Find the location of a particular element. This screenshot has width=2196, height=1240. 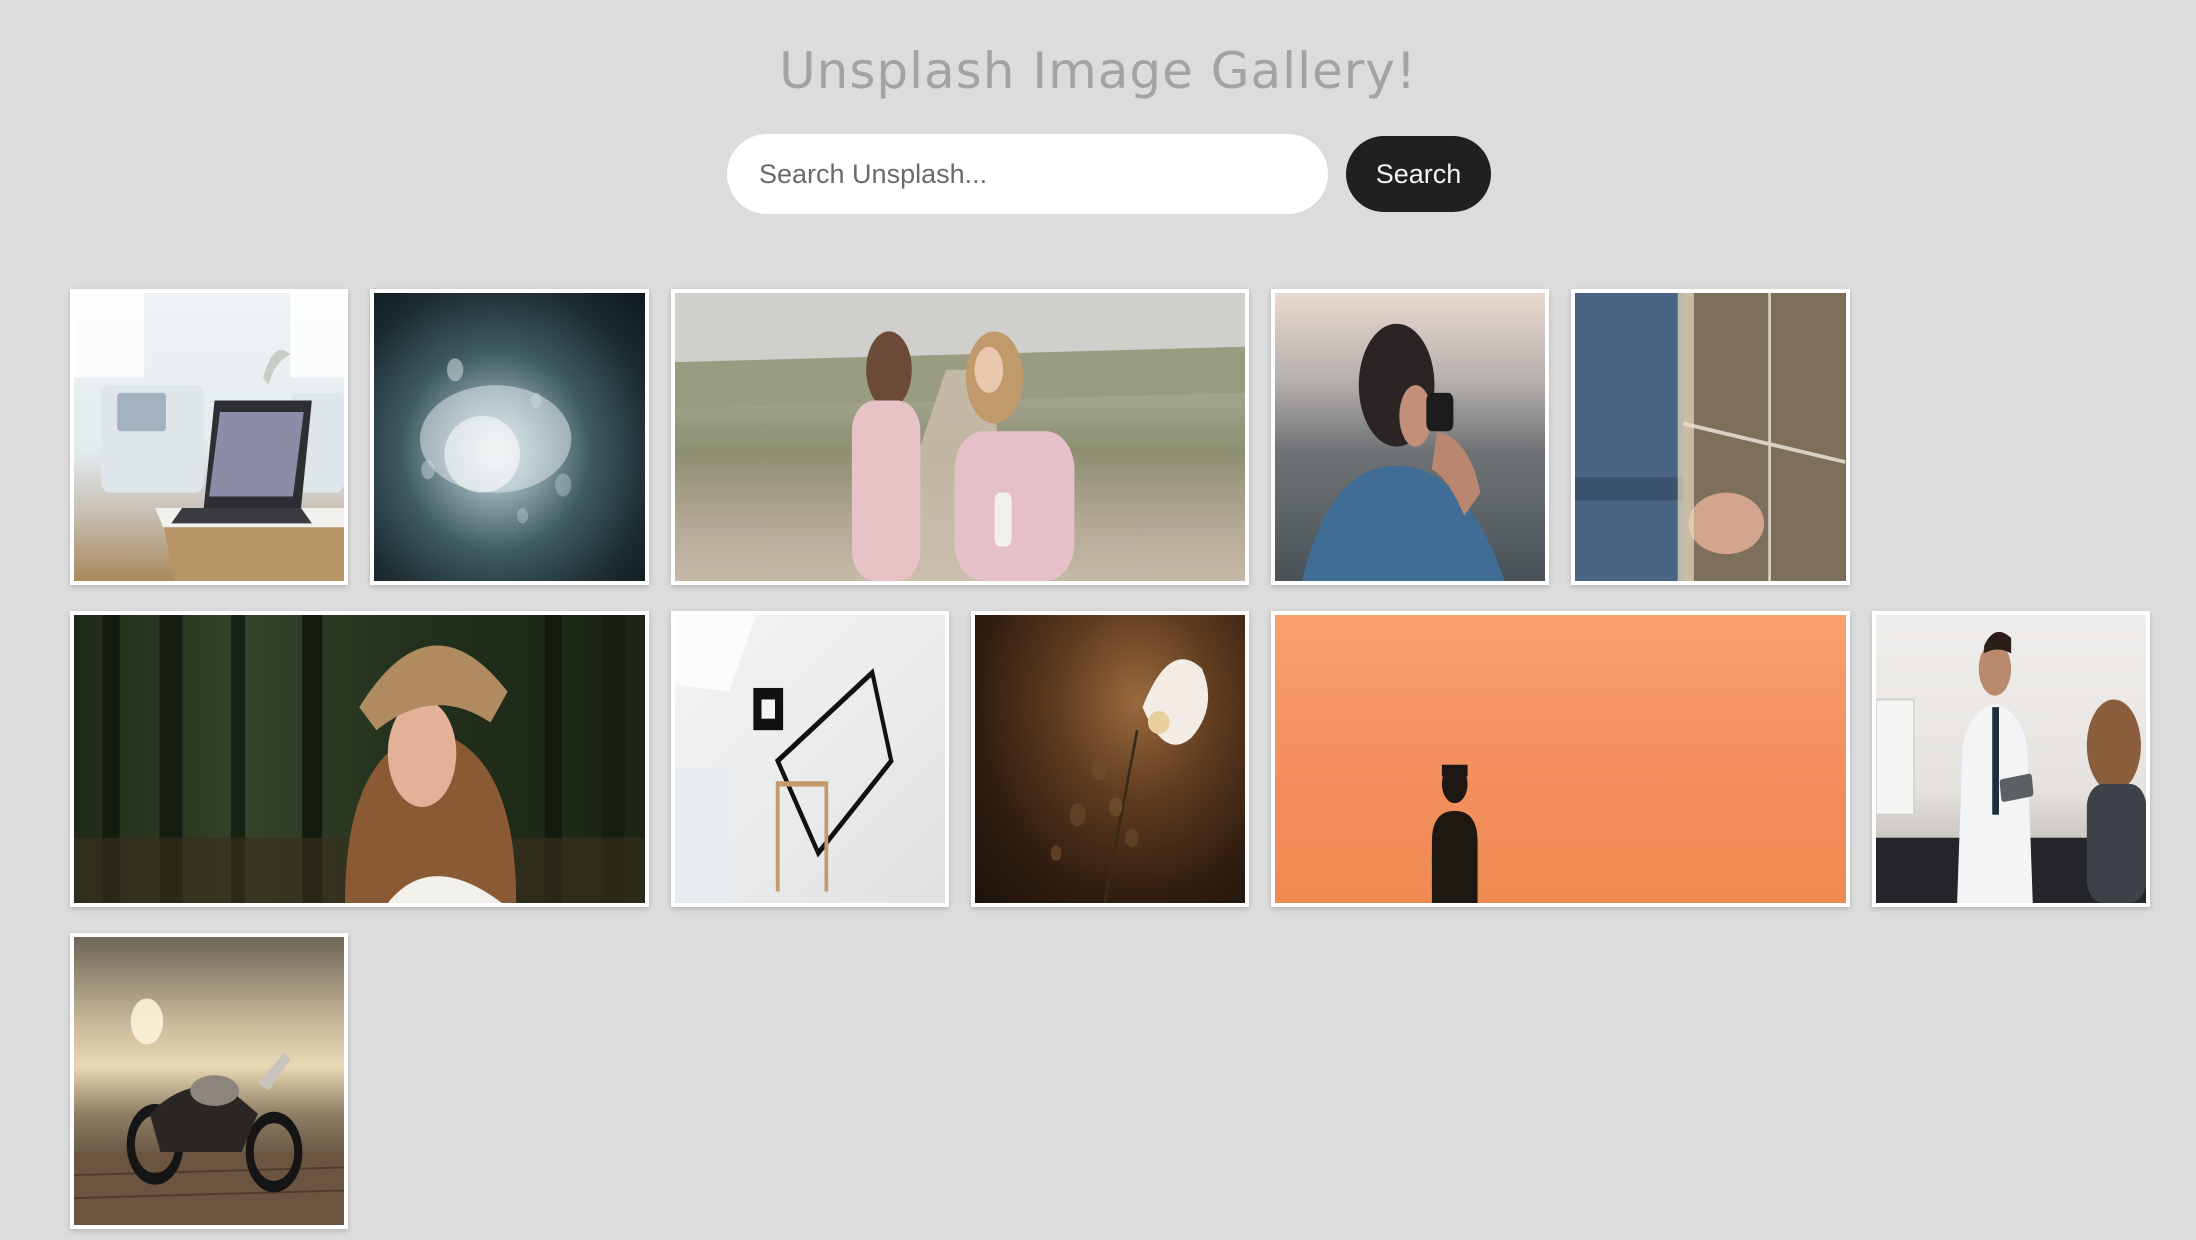

gallery-image-doctor-with-tablet is located at coordinates (2010, 759).